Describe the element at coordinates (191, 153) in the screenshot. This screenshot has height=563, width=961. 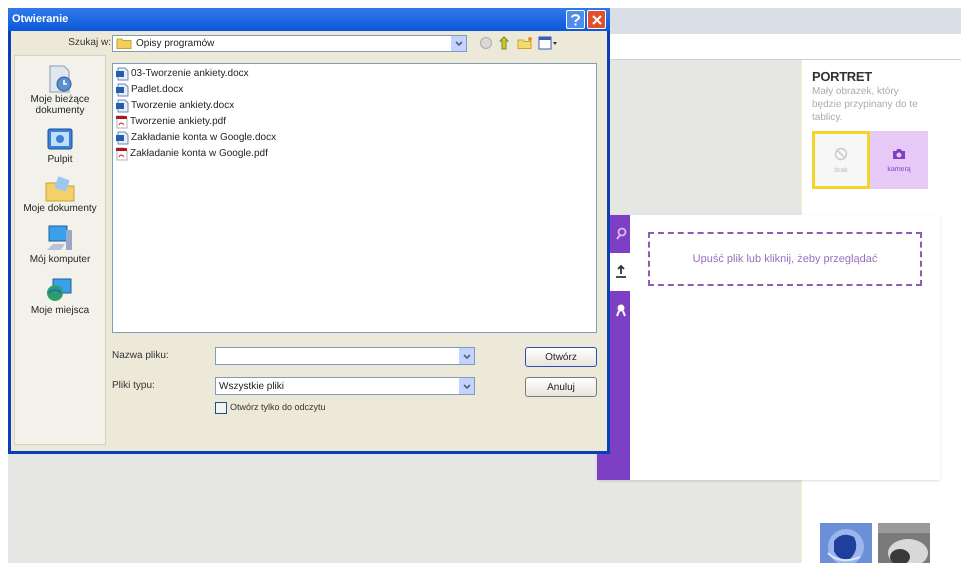
I see `file-item: Zakładanie konta w Google.pdf` at that location.